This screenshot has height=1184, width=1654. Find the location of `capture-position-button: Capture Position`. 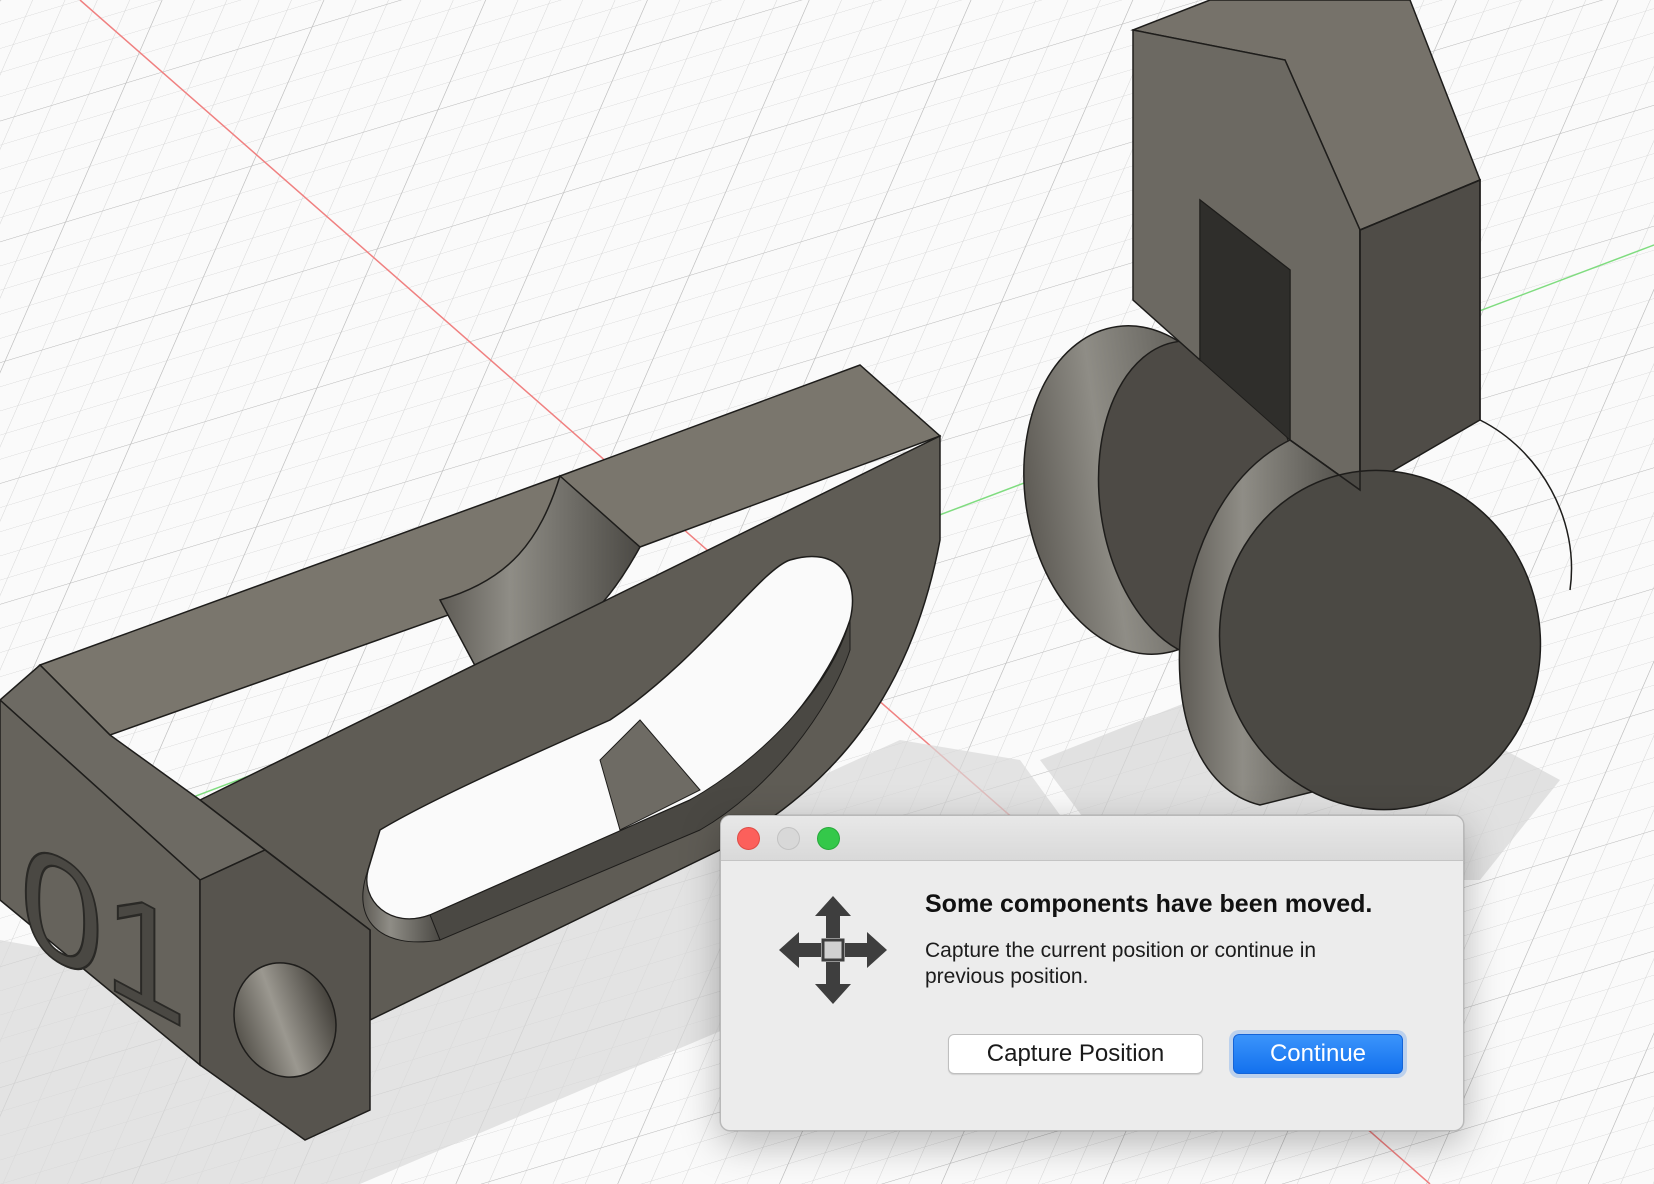

capture-position-button: Capture Position is located at coordinates (1075, 1054).